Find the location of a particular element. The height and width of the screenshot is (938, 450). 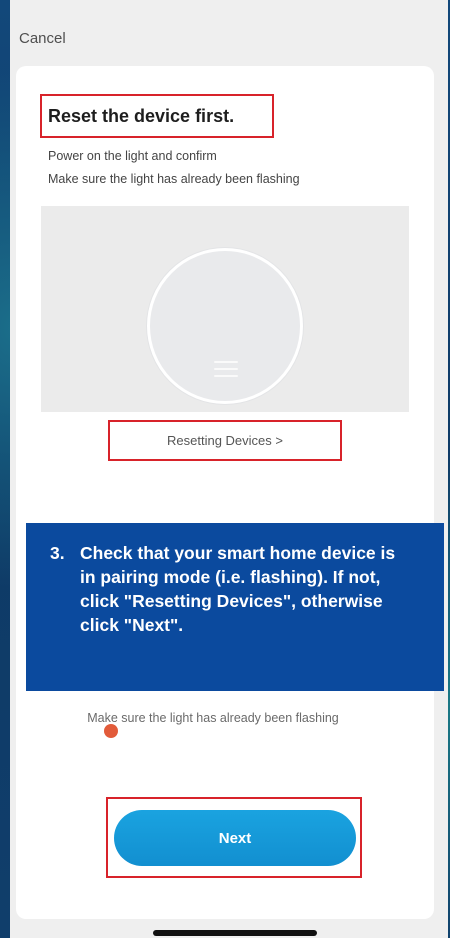

home-indicator is located at coordinates (235, 933).